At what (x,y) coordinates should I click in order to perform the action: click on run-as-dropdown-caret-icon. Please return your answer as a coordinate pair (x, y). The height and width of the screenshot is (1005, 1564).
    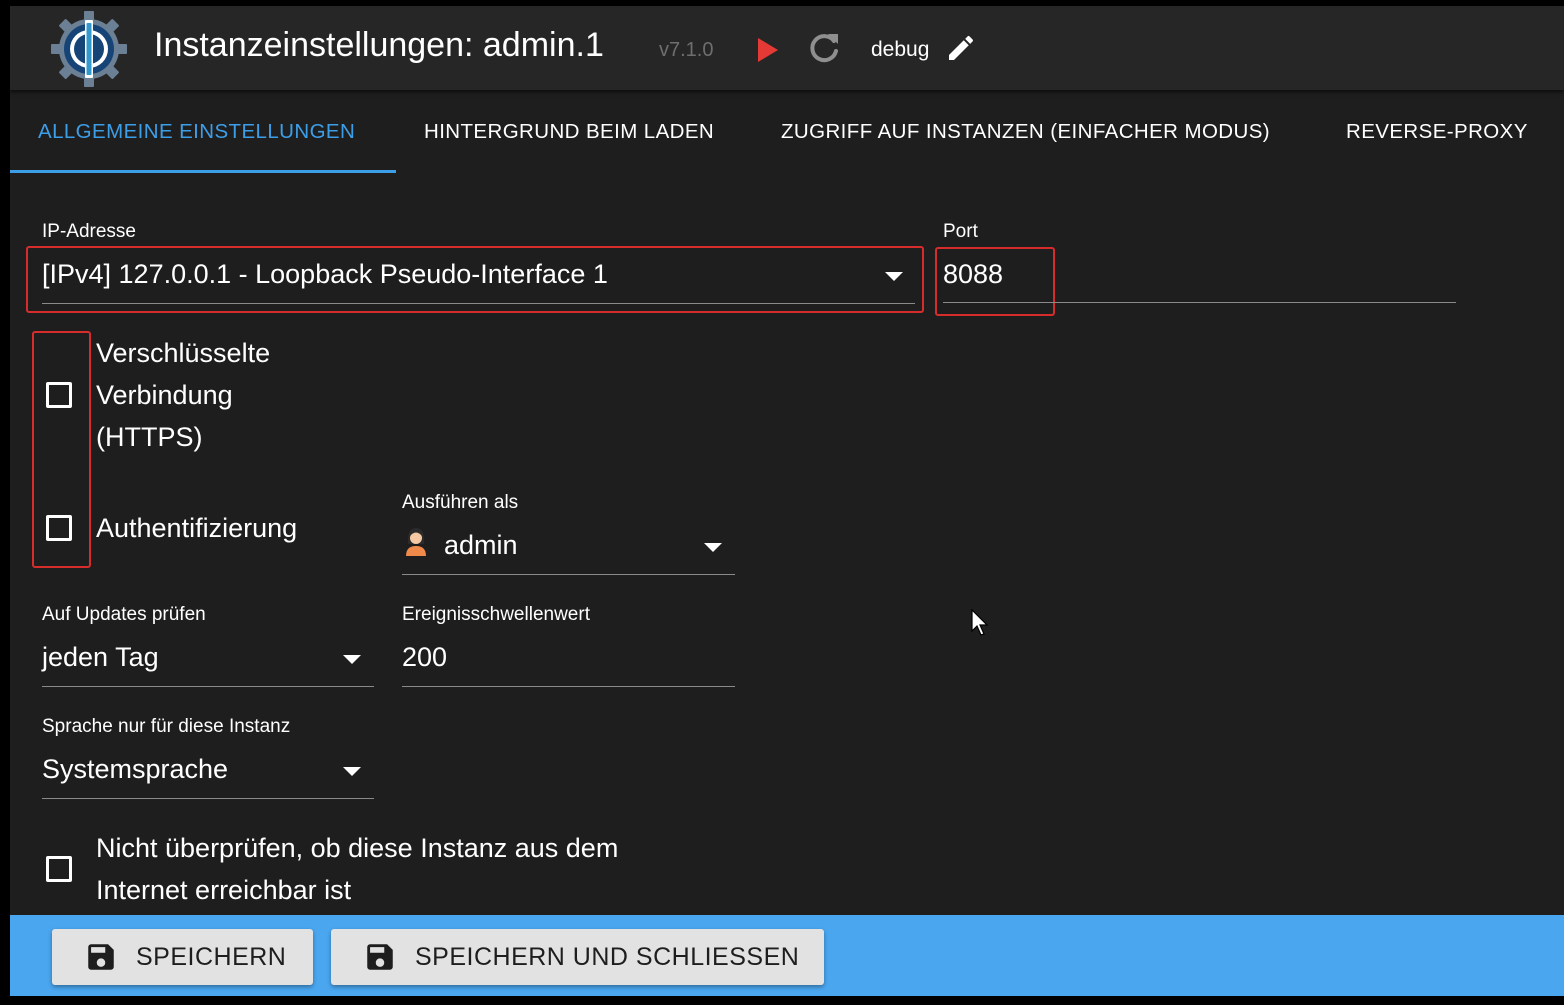
    Looking at the image, I should click on (713, 547).